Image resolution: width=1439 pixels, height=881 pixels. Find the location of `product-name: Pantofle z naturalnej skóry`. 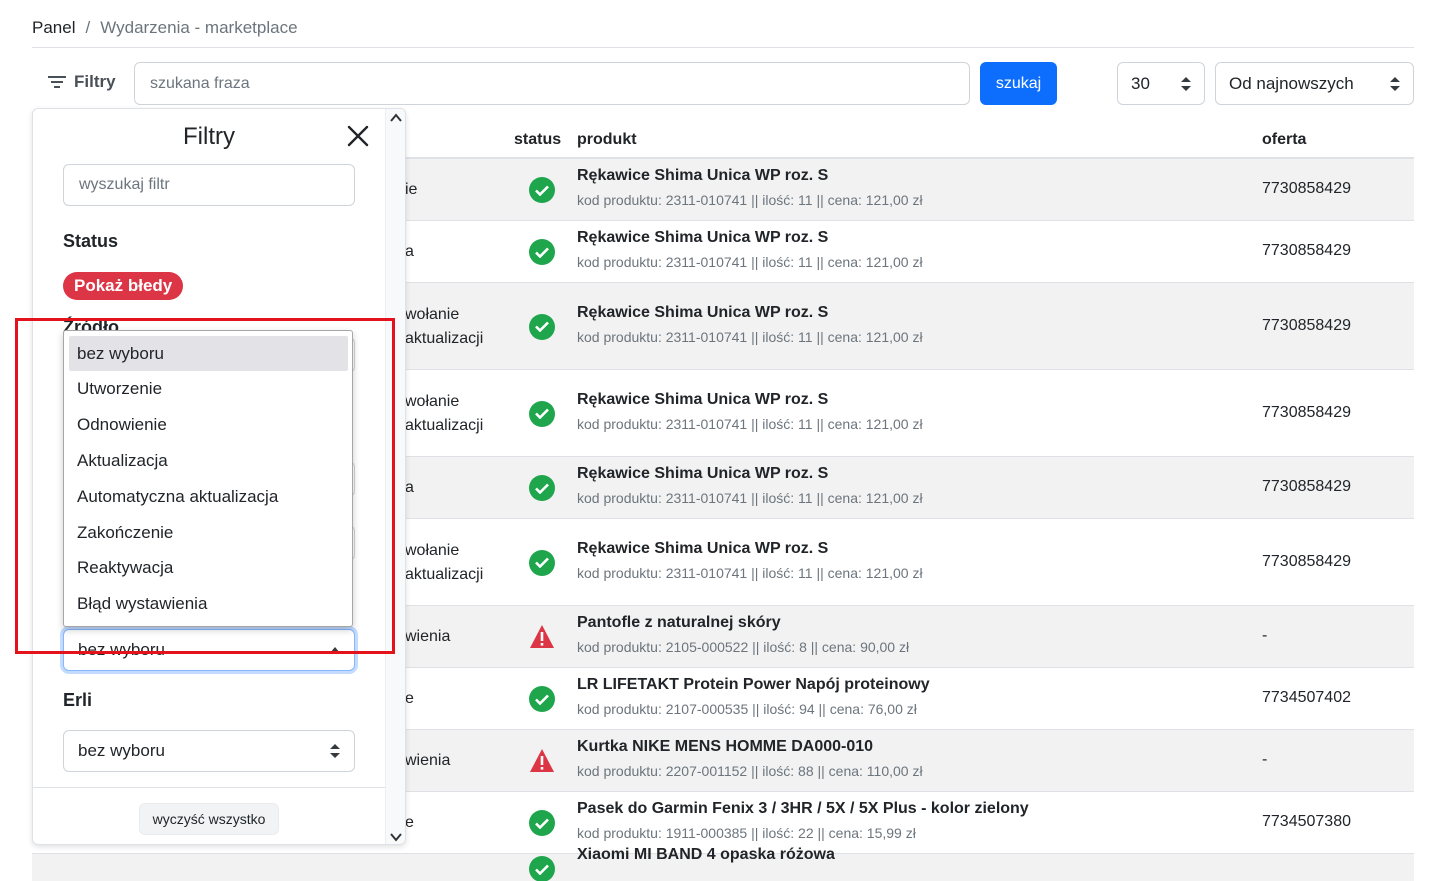

product-name: Pantofle z naturalnej skóry is located at coordinates (743, 623).